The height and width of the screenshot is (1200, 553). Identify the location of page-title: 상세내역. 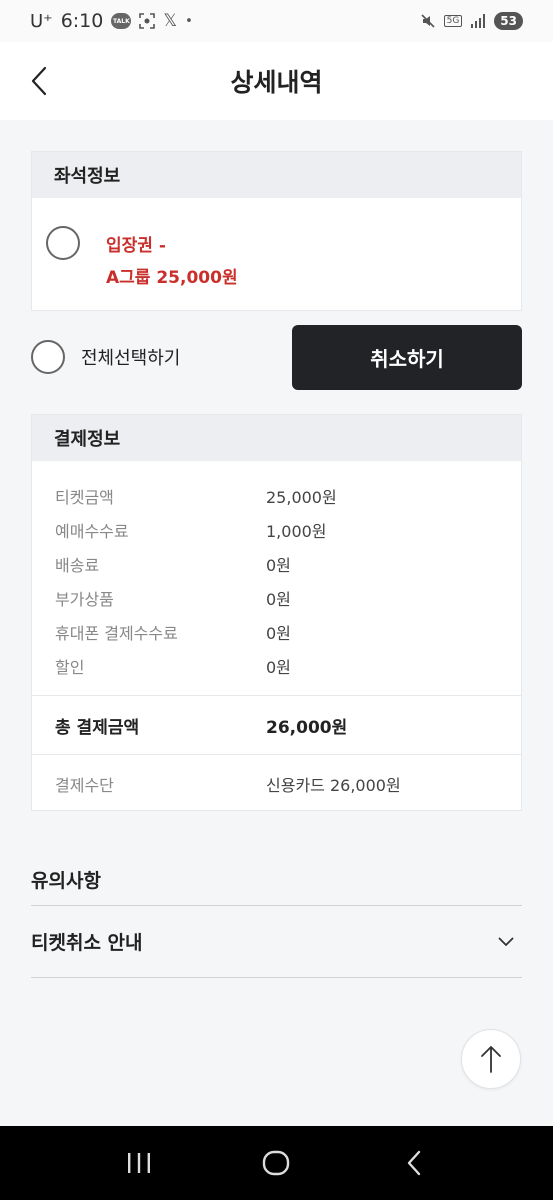
(276, 82).